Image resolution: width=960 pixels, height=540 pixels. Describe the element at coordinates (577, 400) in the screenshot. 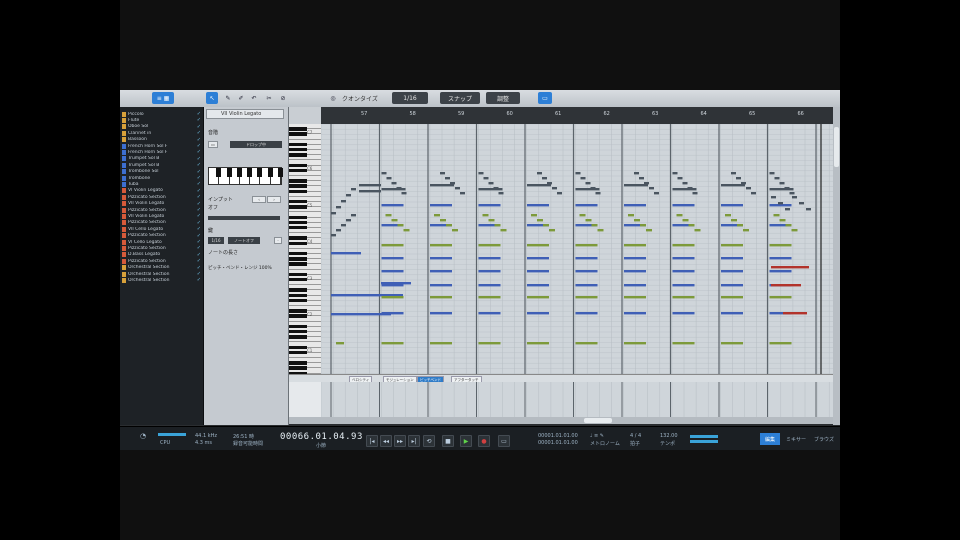

I see `velocity-lane` at that location.